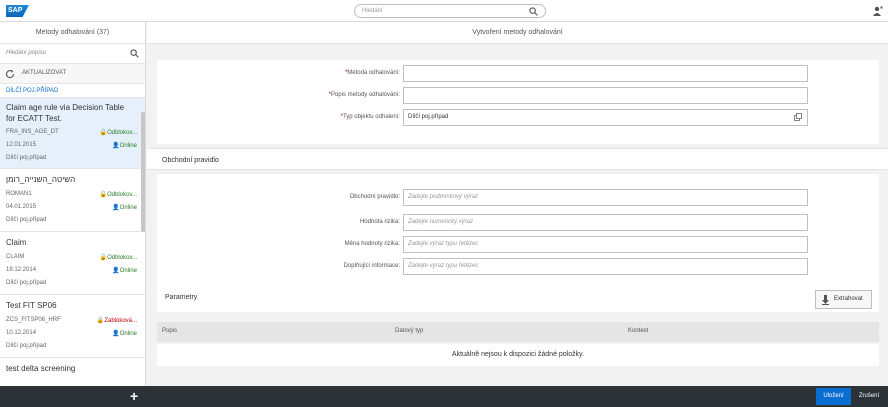 The width and height of the screenshot is (888, 407). I want to click on refresh-icon, so click(10, 75).